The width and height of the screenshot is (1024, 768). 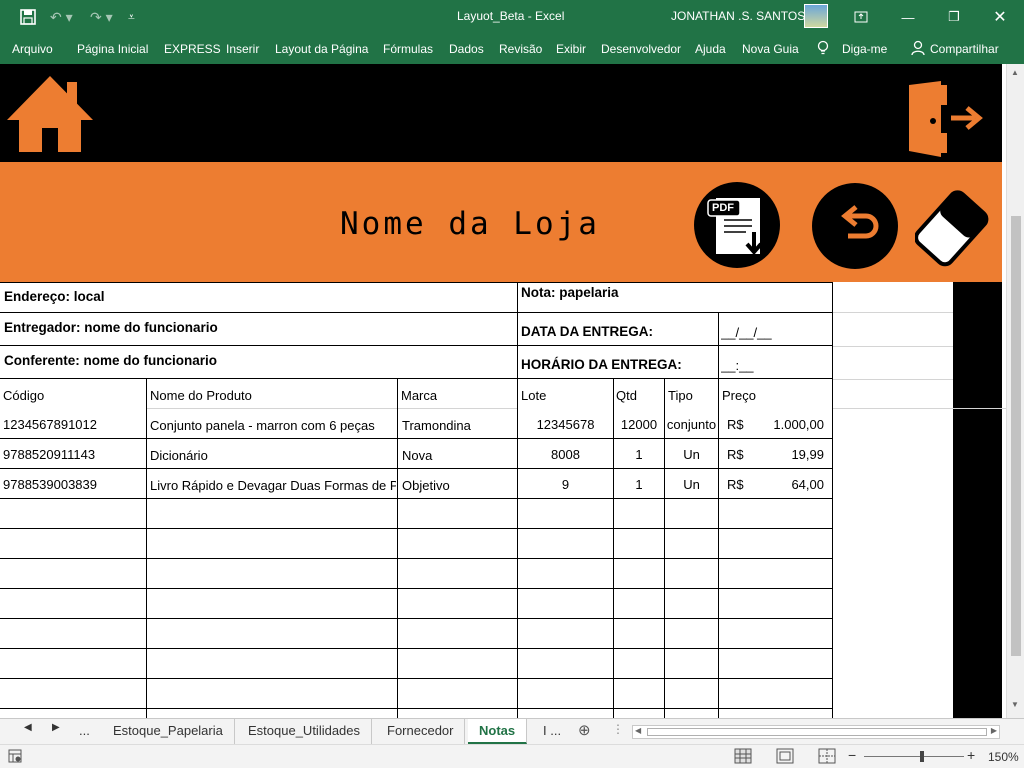 What do you see at coordinates (273, 426) in the screenshot?
I see `cell-nome: Conjunto panela - marron com 6 peças` at bounding box center [273, 426].